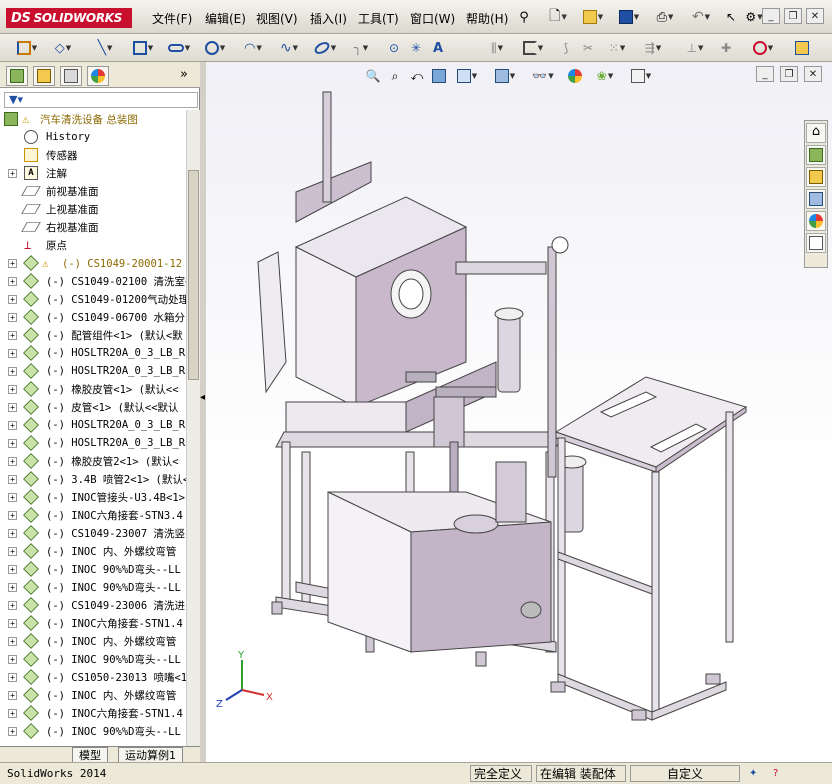  Describe the element at coordinates (533, 48) in the screenshot. I see `offset-icon: ▼` at that location.